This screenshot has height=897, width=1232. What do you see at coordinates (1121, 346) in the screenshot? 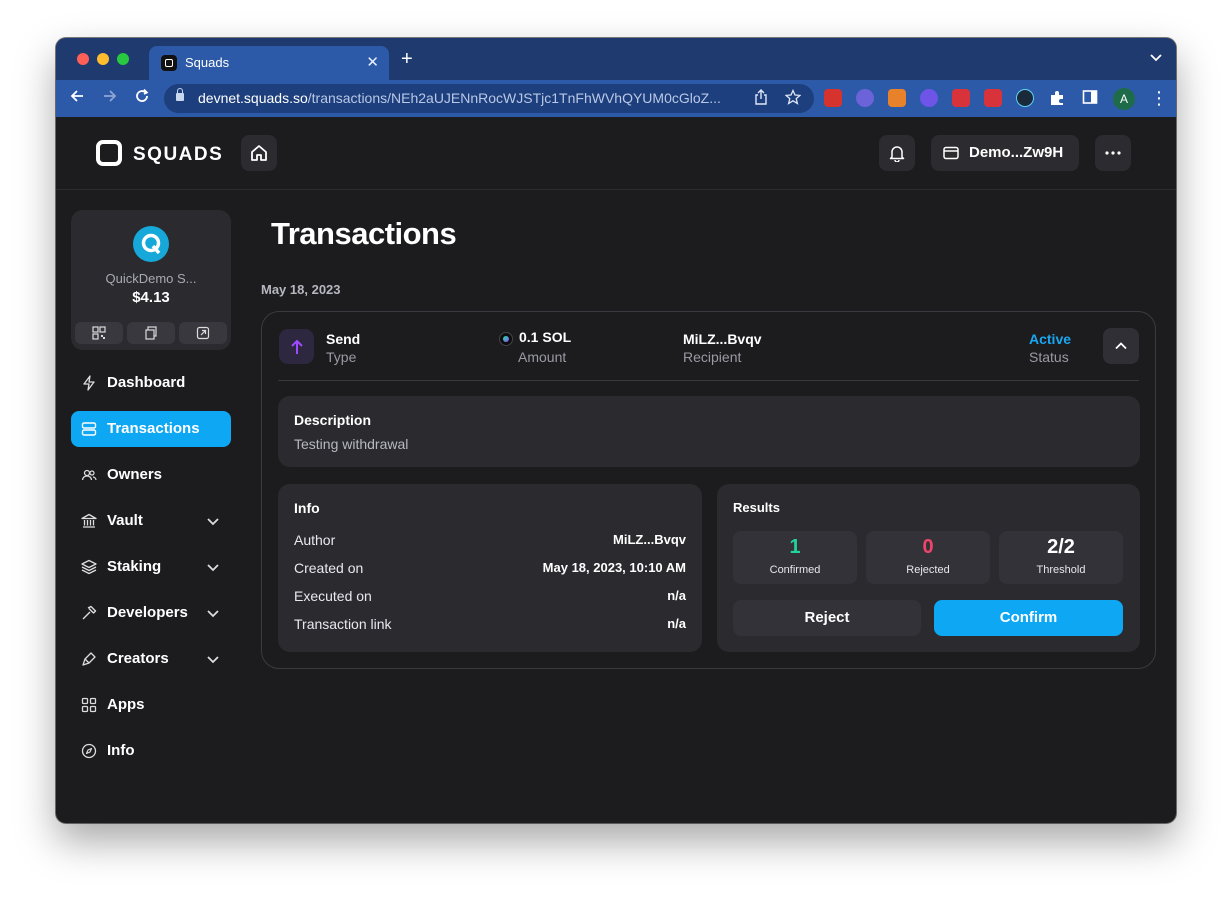
I see `collapse-button` at bounding box center [1121, 346].